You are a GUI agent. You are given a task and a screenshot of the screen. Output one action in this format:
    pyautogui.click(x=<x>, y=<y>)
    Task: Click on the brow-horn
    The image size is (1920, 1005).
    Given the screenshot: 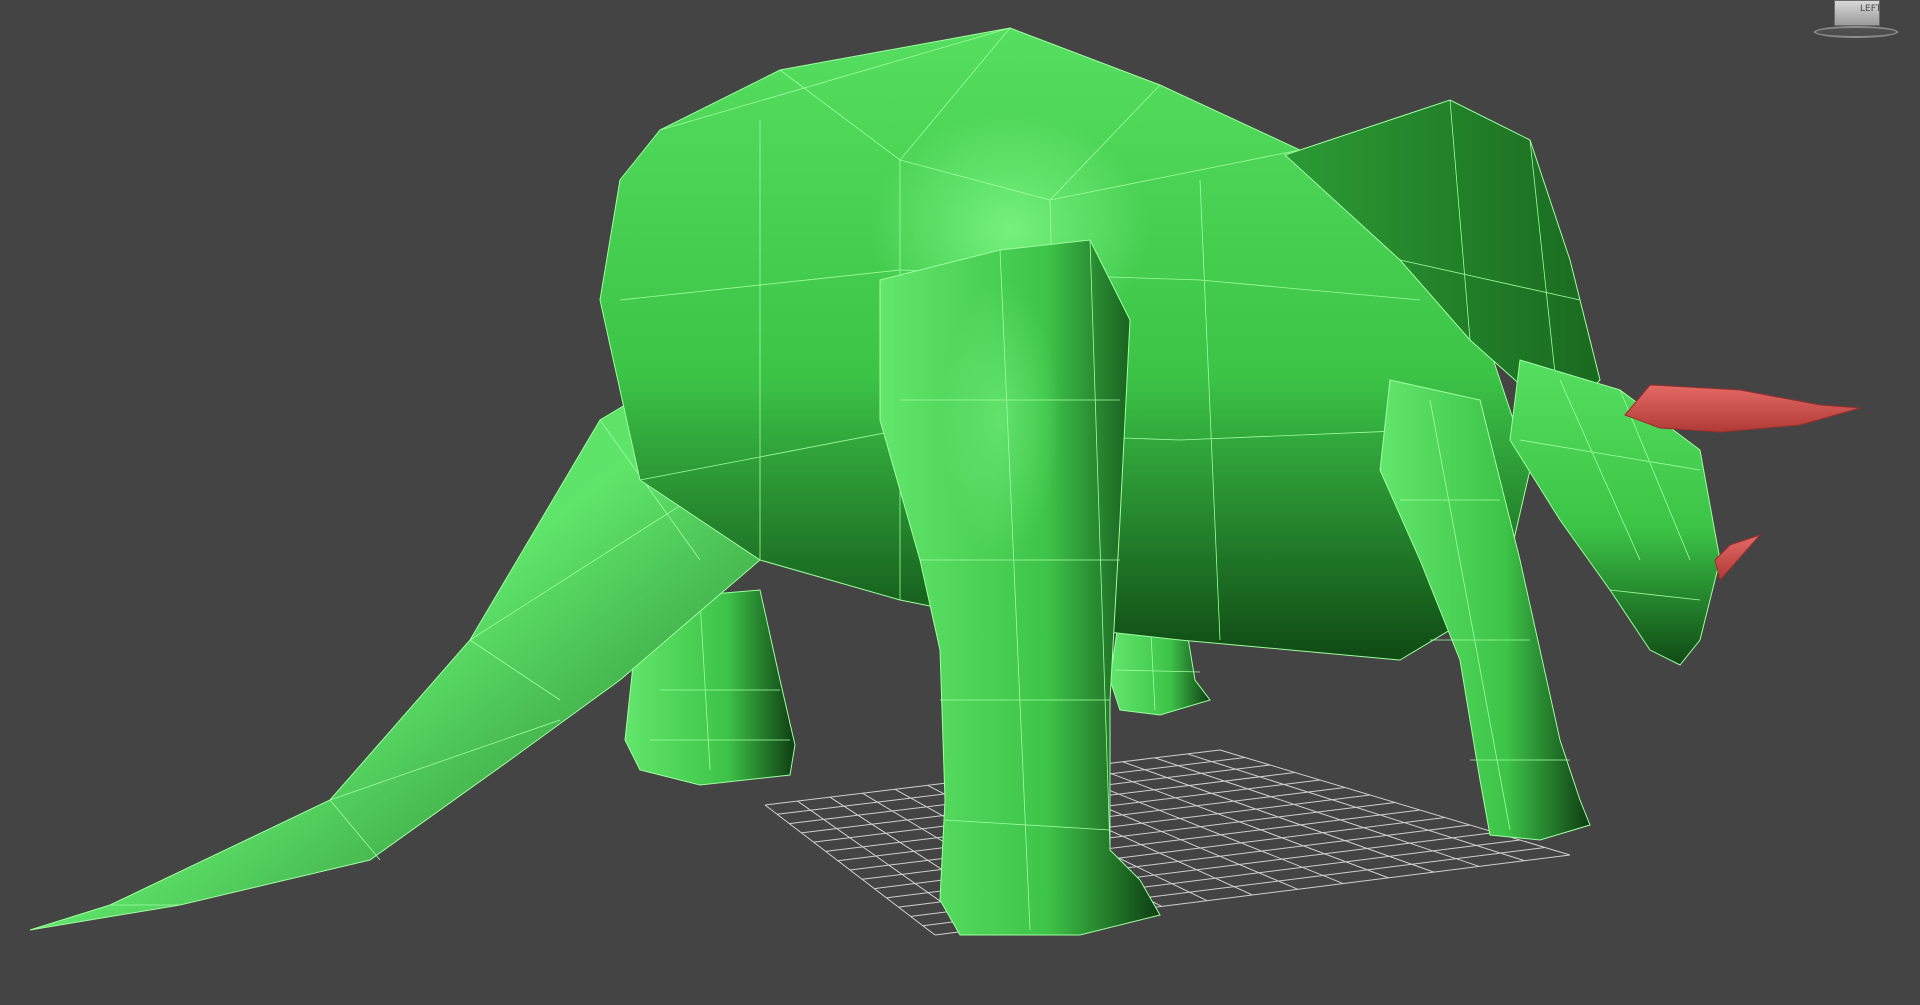 What is the action you would take?
    pyautogui.click(x=1742, y=408)
    